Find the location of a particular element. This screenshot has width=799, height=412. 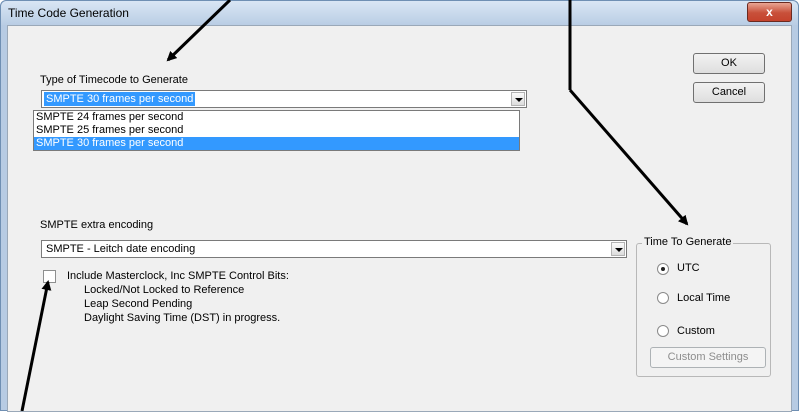

extra-encoding-value: SMPTE - Leitch date encoding is located at coordinates (121, 249).